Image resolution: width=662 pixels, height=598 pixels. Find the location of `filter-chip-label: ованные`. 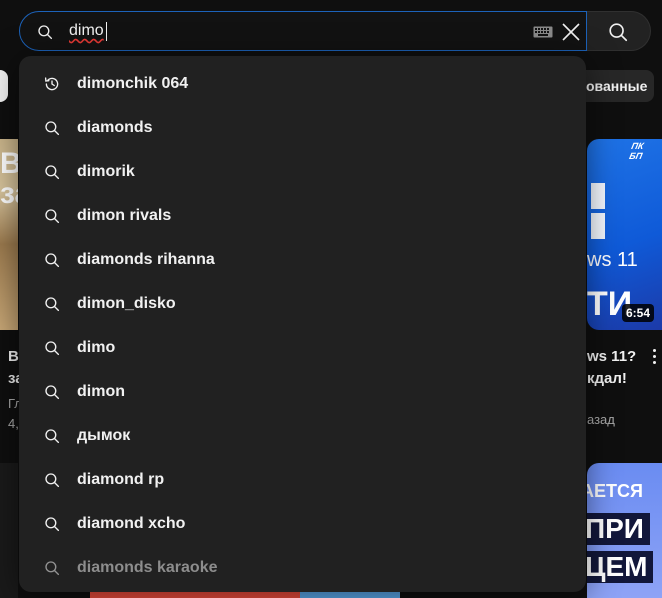

filter-chip-label: ованные is located at coordinates (617, 86).